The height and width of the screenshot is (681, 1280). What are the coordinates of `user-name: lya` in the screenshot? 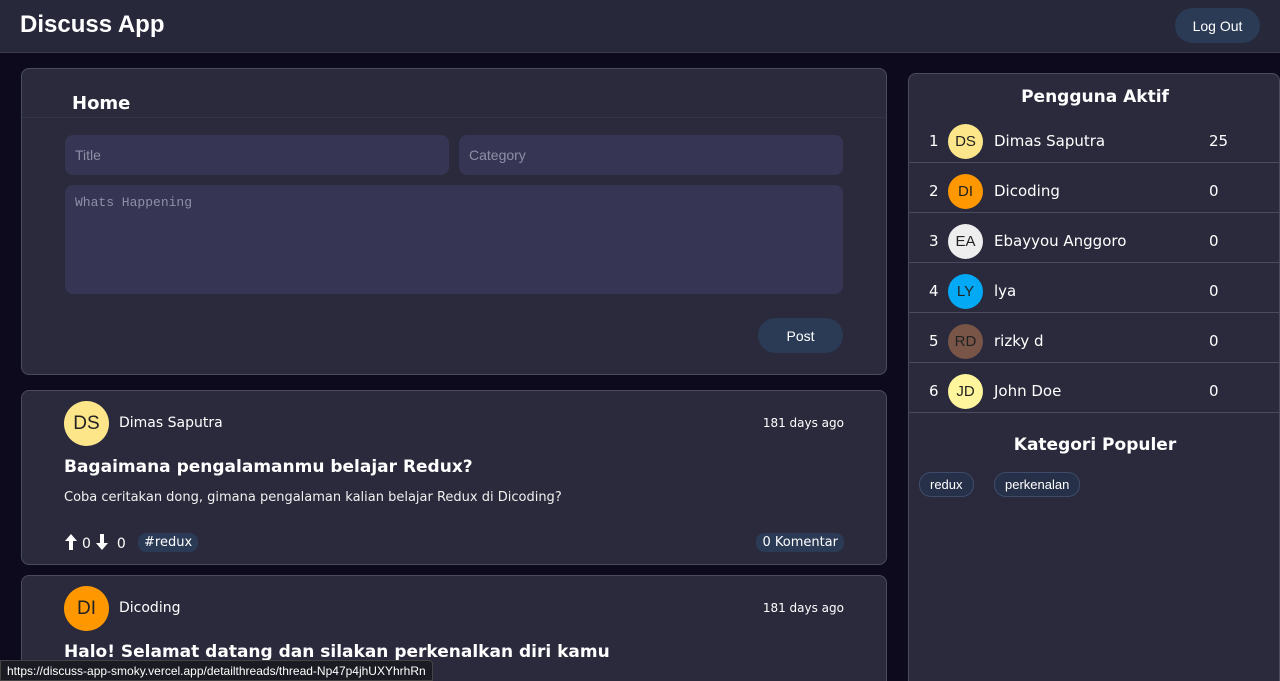 It's located at (1005, 291).